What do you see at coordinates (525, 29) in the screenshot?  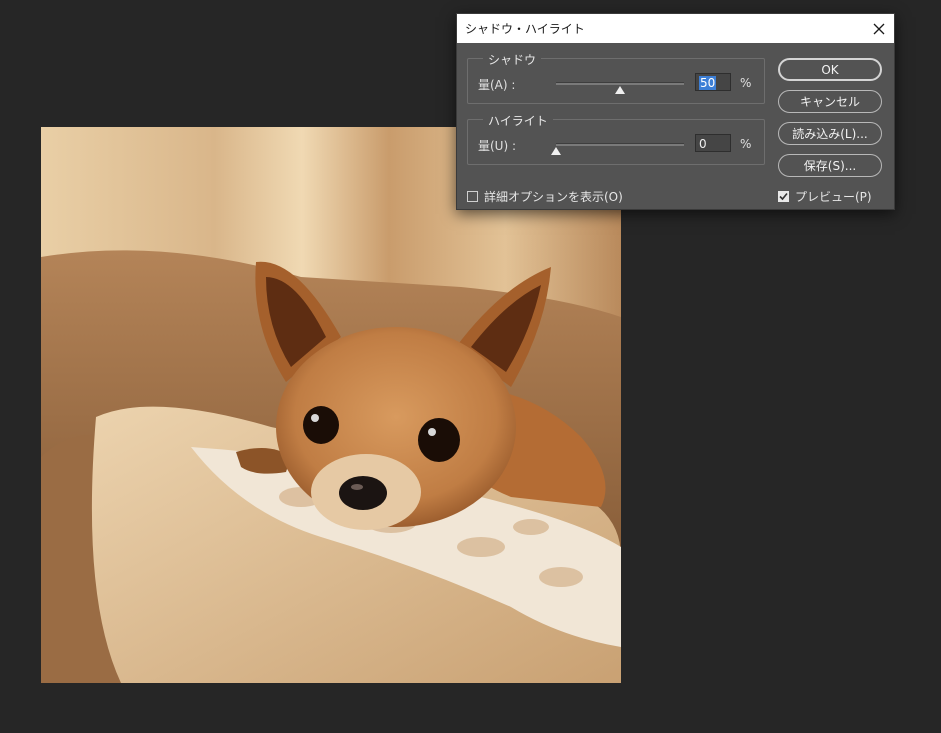 I see `dialog-title: シャドウ・ハイライト` at bounding box center [525, 29].